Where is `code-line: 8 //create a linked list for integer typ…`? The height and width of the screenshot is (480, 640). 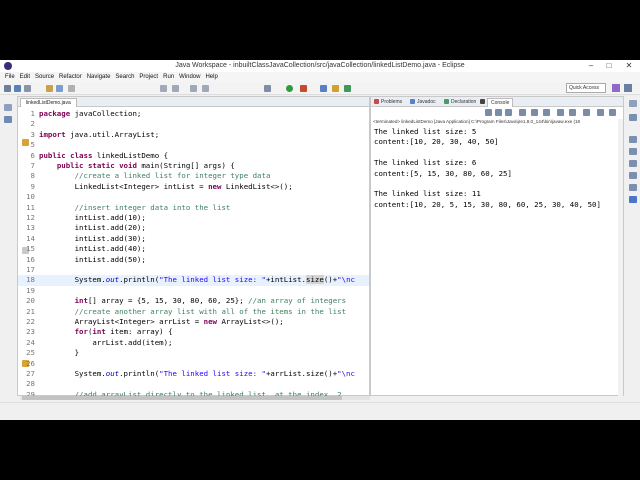 code-line: 8 //create a linked list for integer typ… is located at coordinates (193, 176).